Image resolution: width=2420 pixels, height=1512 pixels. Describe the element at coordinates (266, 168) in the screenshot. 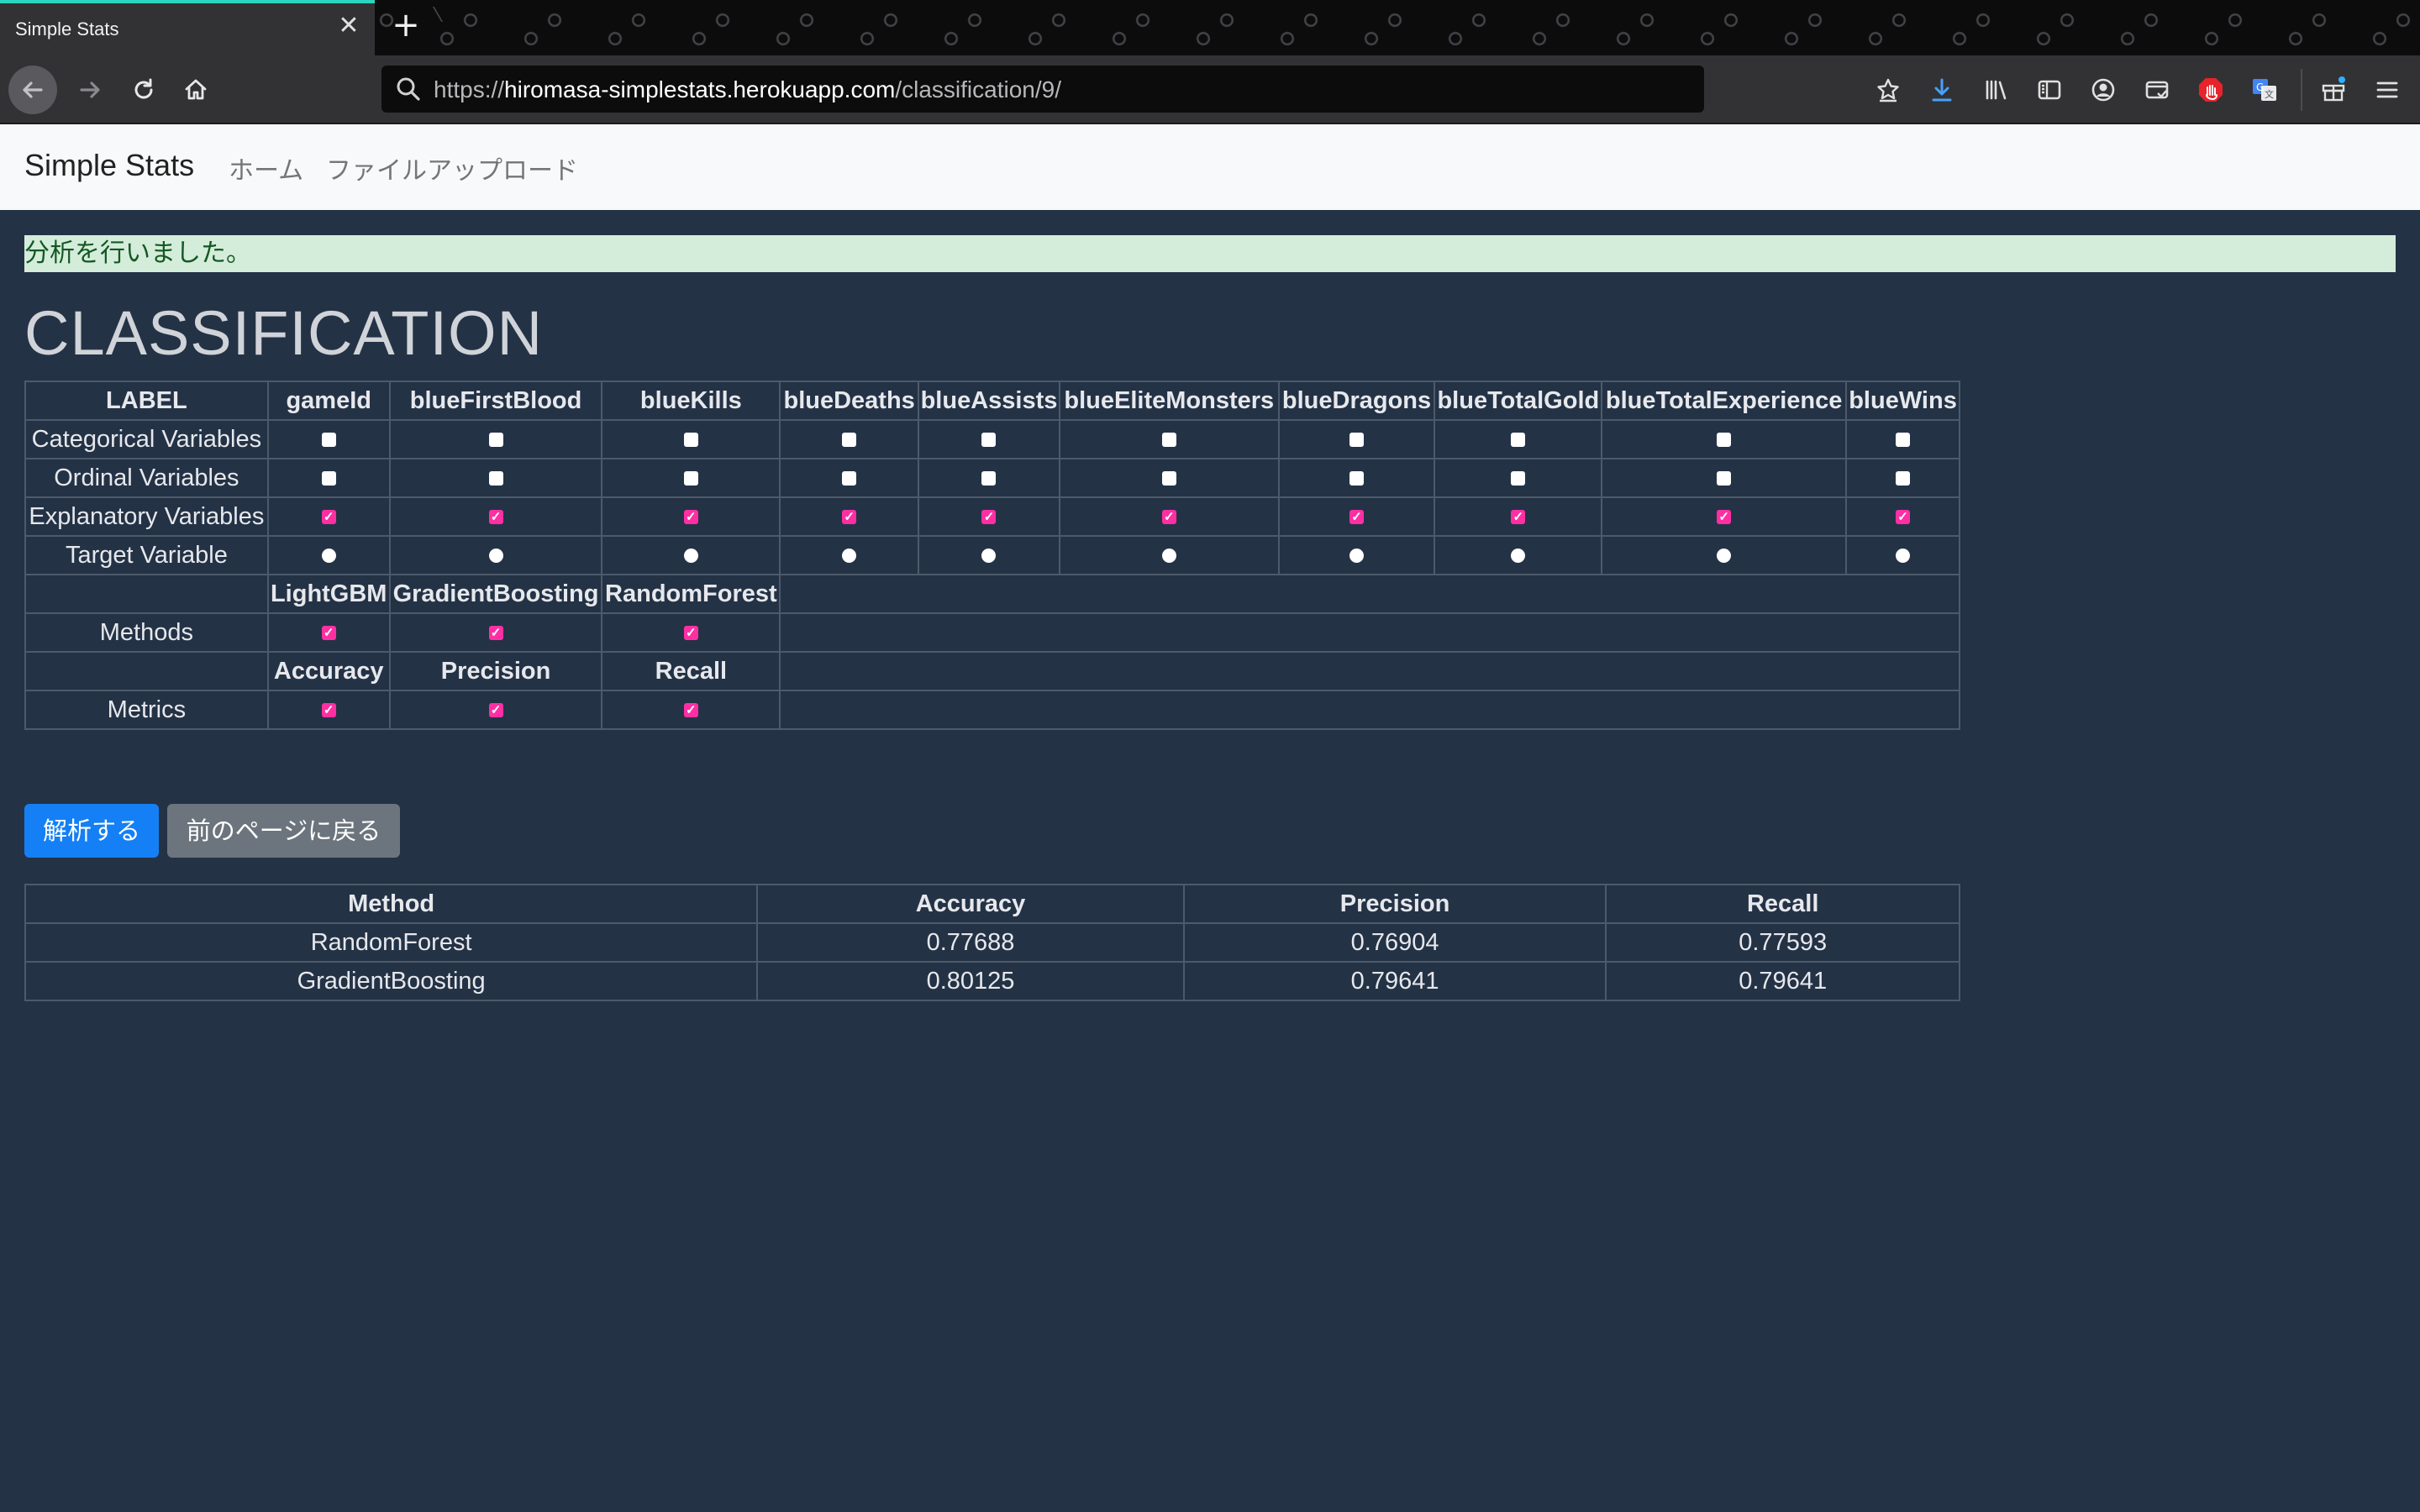

I see `nav-link-home: ホーム` at that location.